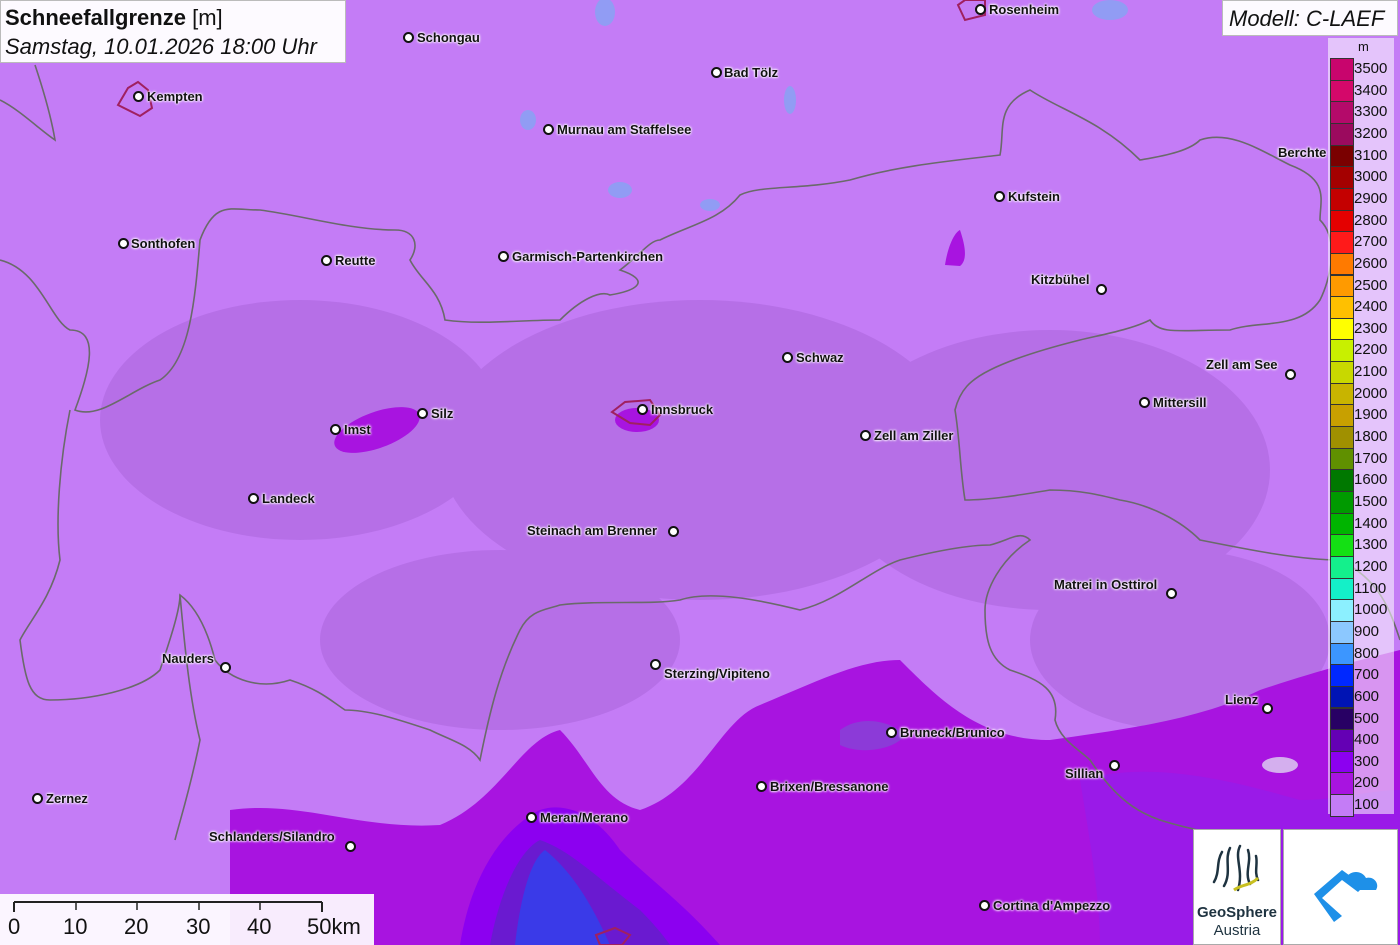 The image size is (1400, 945). What do you see at coordinates (1371, 393) in the screenshot?
I see `legend-value: 2000` at bounding box center [1371, 393].